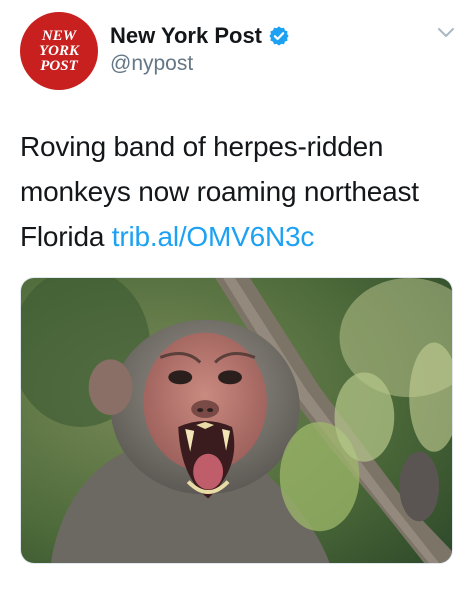 Image resolution: width=473 pixels, height=600 pixels. Describe the element at coordinates (59, 36) in the screenshot. I see `svg-text: NEW` at that location.